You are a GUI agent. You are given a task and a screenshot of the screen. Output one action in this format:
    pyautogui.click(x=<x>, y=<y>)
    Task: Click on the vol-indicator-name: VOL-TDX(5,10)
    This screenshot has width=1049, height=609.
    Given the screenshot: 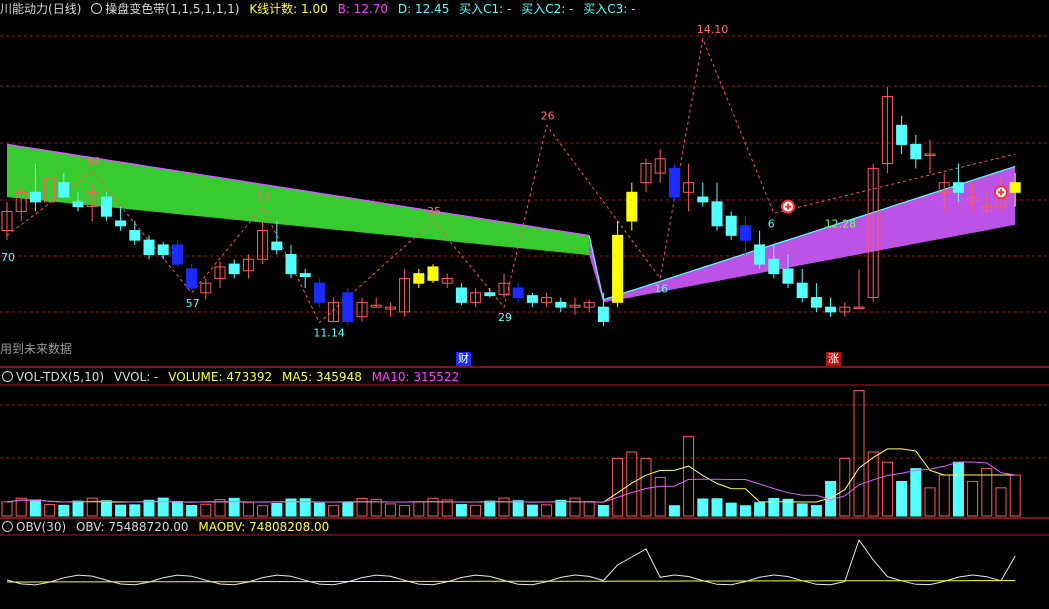 What is the action you would take?
    pyautogui.click(x=60, y=377)
    